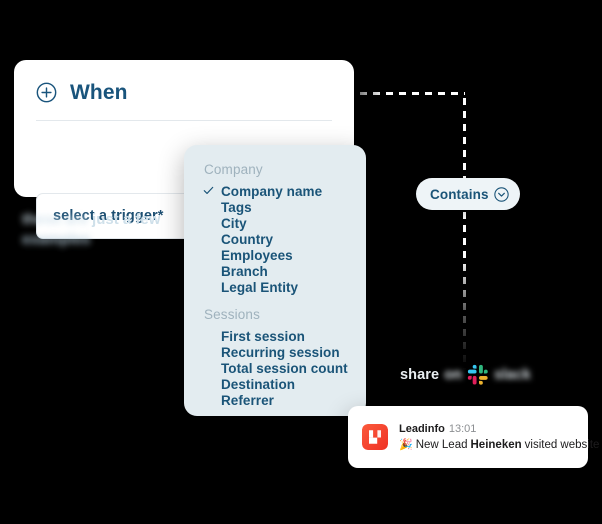 The width and height of the screenshot is (602, 524). What do you see at coordinates (465, 375) in the screenshot?
I see `share-on-slack-label: share on slack` at bounding box center [465, 375].